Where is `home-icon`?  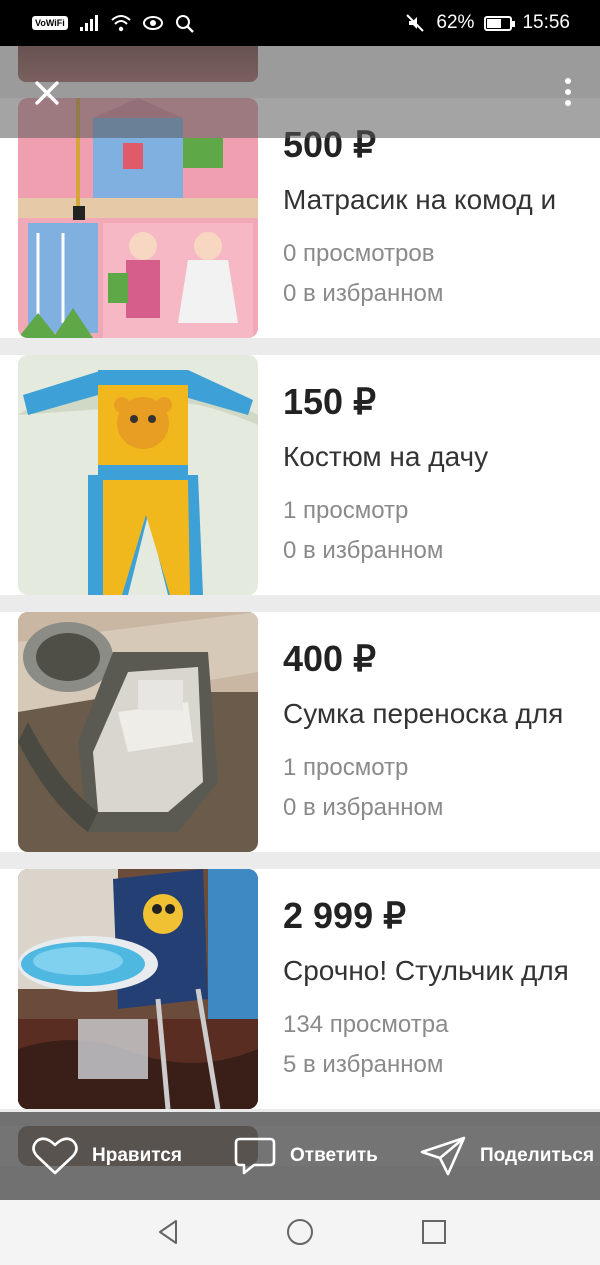
home-icon is located at coordinates (300, 1232).